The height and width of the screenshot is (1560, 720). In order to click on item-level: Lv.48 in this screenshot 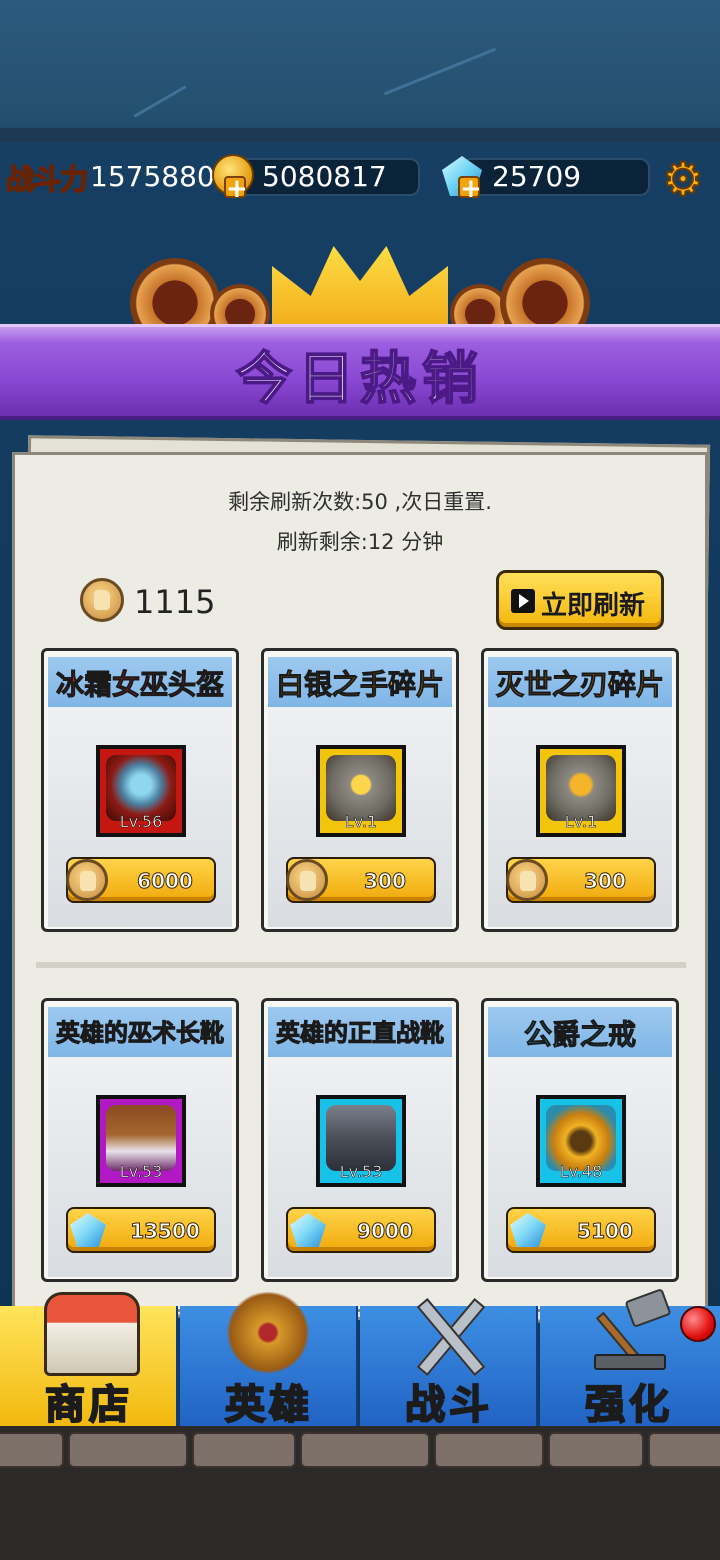, I will do `click(581, 1172)`.